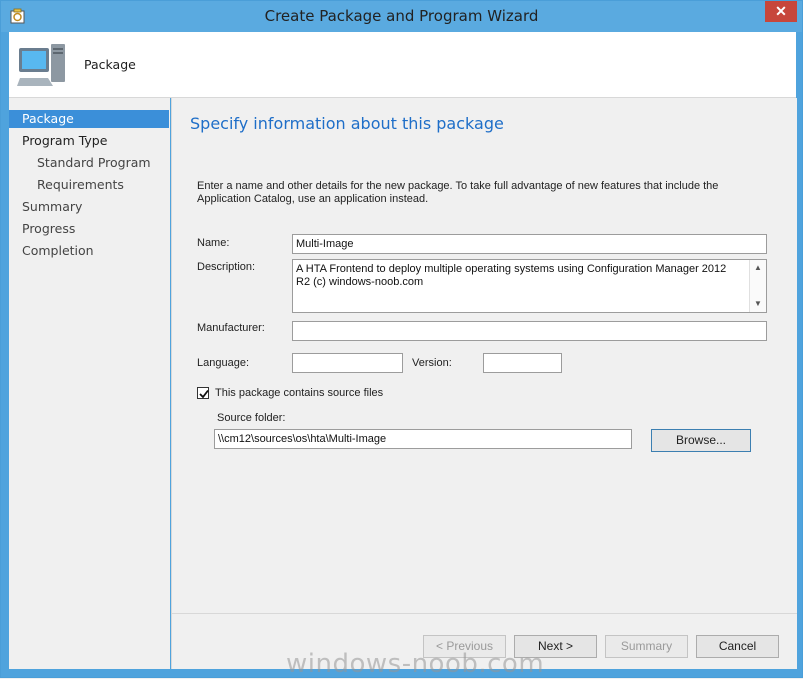 This screenshot has width=803, height=679. Describe the element at coordinates (89, 163) in the screenshot. I see `step-standard-program: Standard Program` at that location.